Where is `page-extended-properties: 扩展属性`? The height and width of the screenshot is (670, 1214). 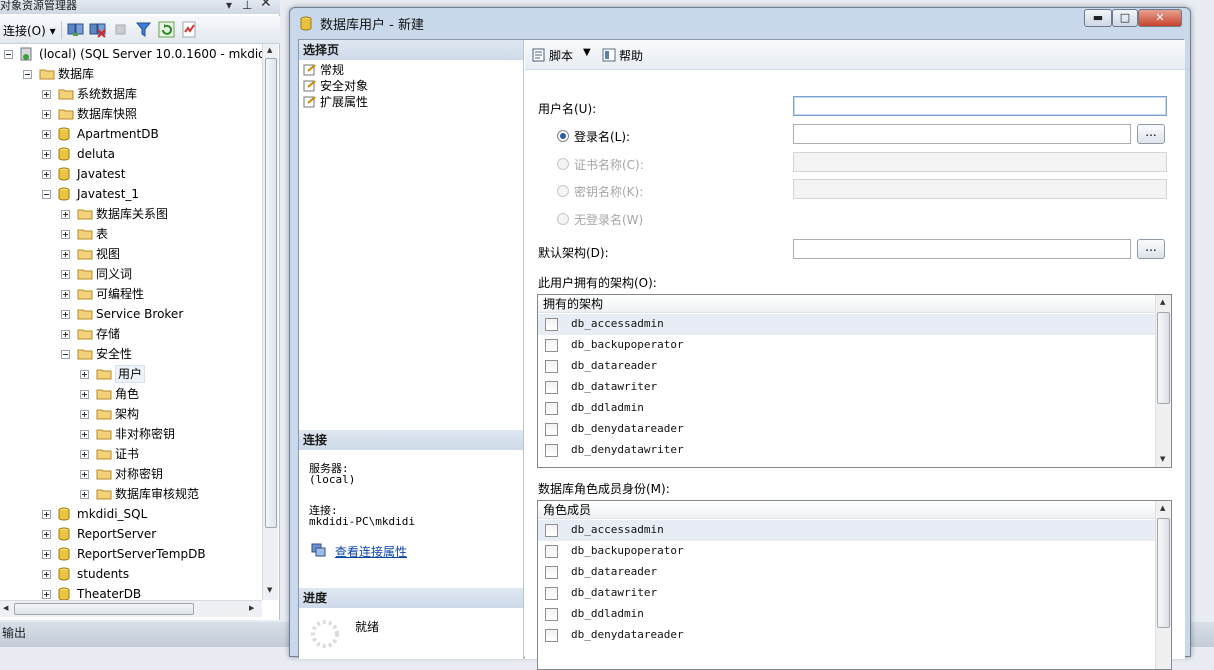 page-extended-properties: 扩展属性 is located at coordinates (335, 102).